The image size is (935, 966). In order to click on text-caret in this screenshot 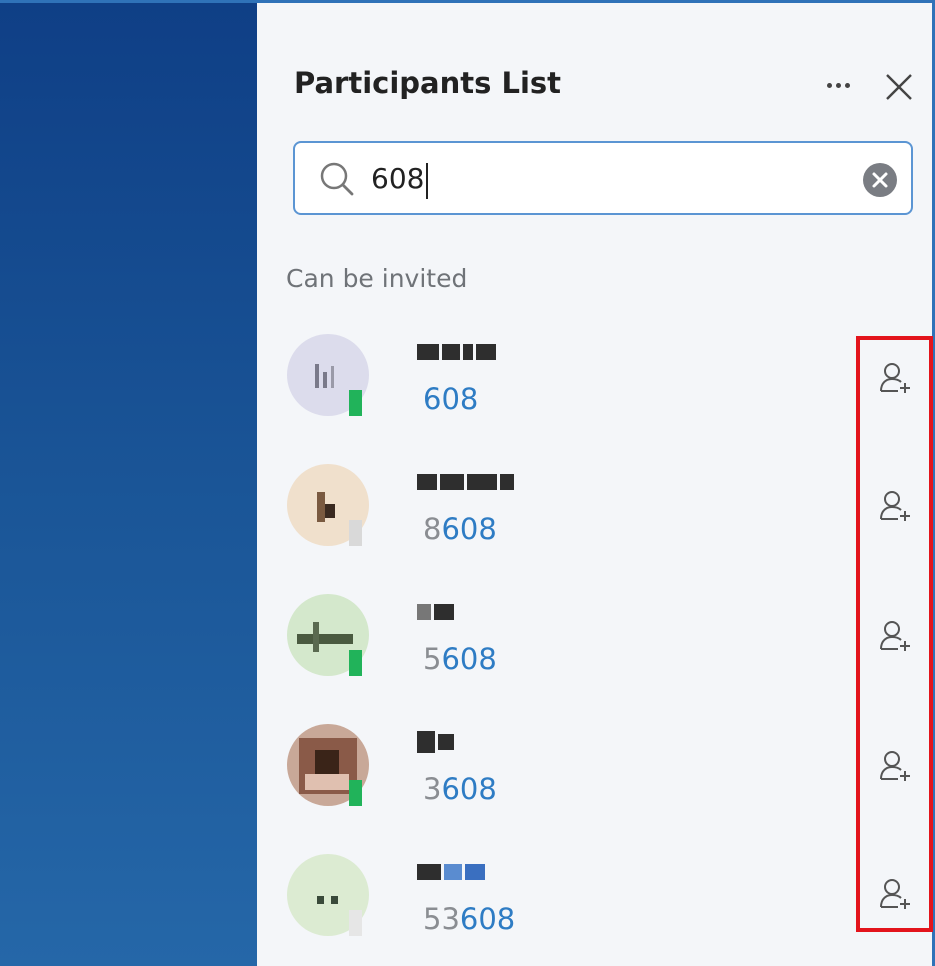, I will do `click(427, 181)`.